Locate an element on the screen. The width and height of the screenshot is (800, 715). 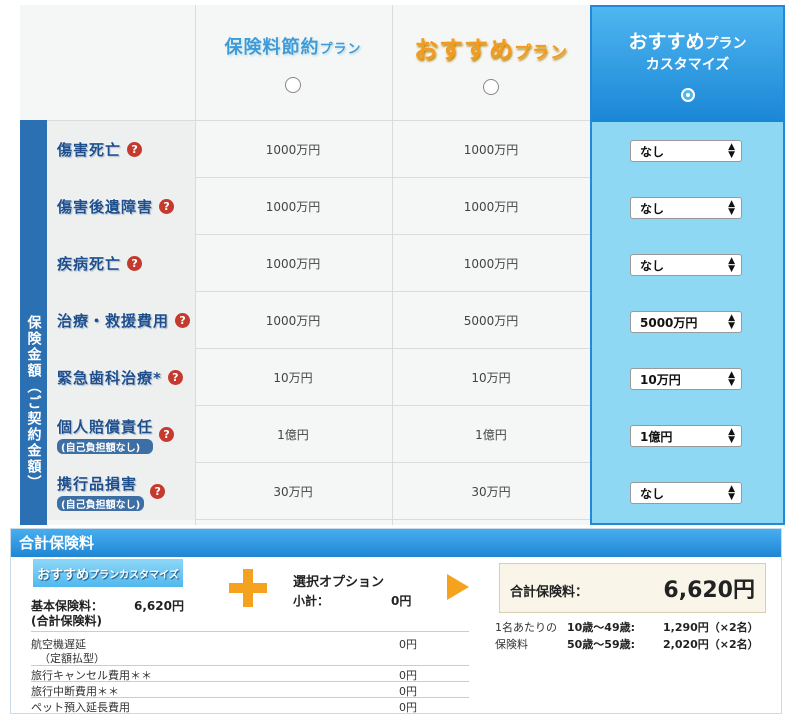
plan-header-custom: おすすめプラン カスタマイズ is located at coordinates (687, 64).